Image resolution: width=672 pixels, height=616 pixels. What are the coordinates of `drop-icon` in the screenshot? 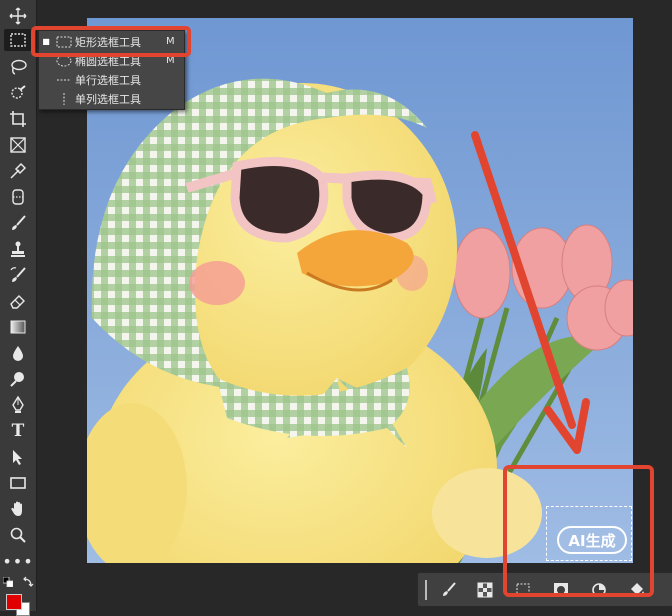 It's located at (18, 353).